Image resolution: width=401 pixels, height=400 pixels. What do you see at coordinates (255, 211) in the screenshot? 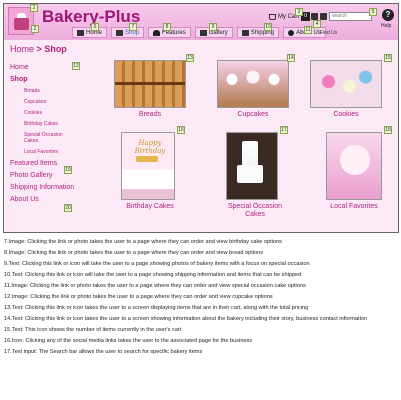
I see `product-label-special: Special Occasion Cakes` at bounding box center [255, 211].